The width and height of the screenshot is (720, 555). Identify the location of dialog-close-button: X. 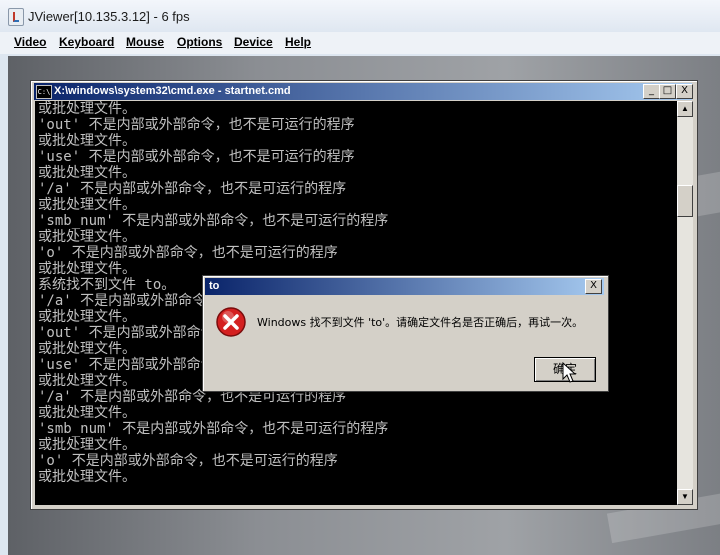
(593, 286).